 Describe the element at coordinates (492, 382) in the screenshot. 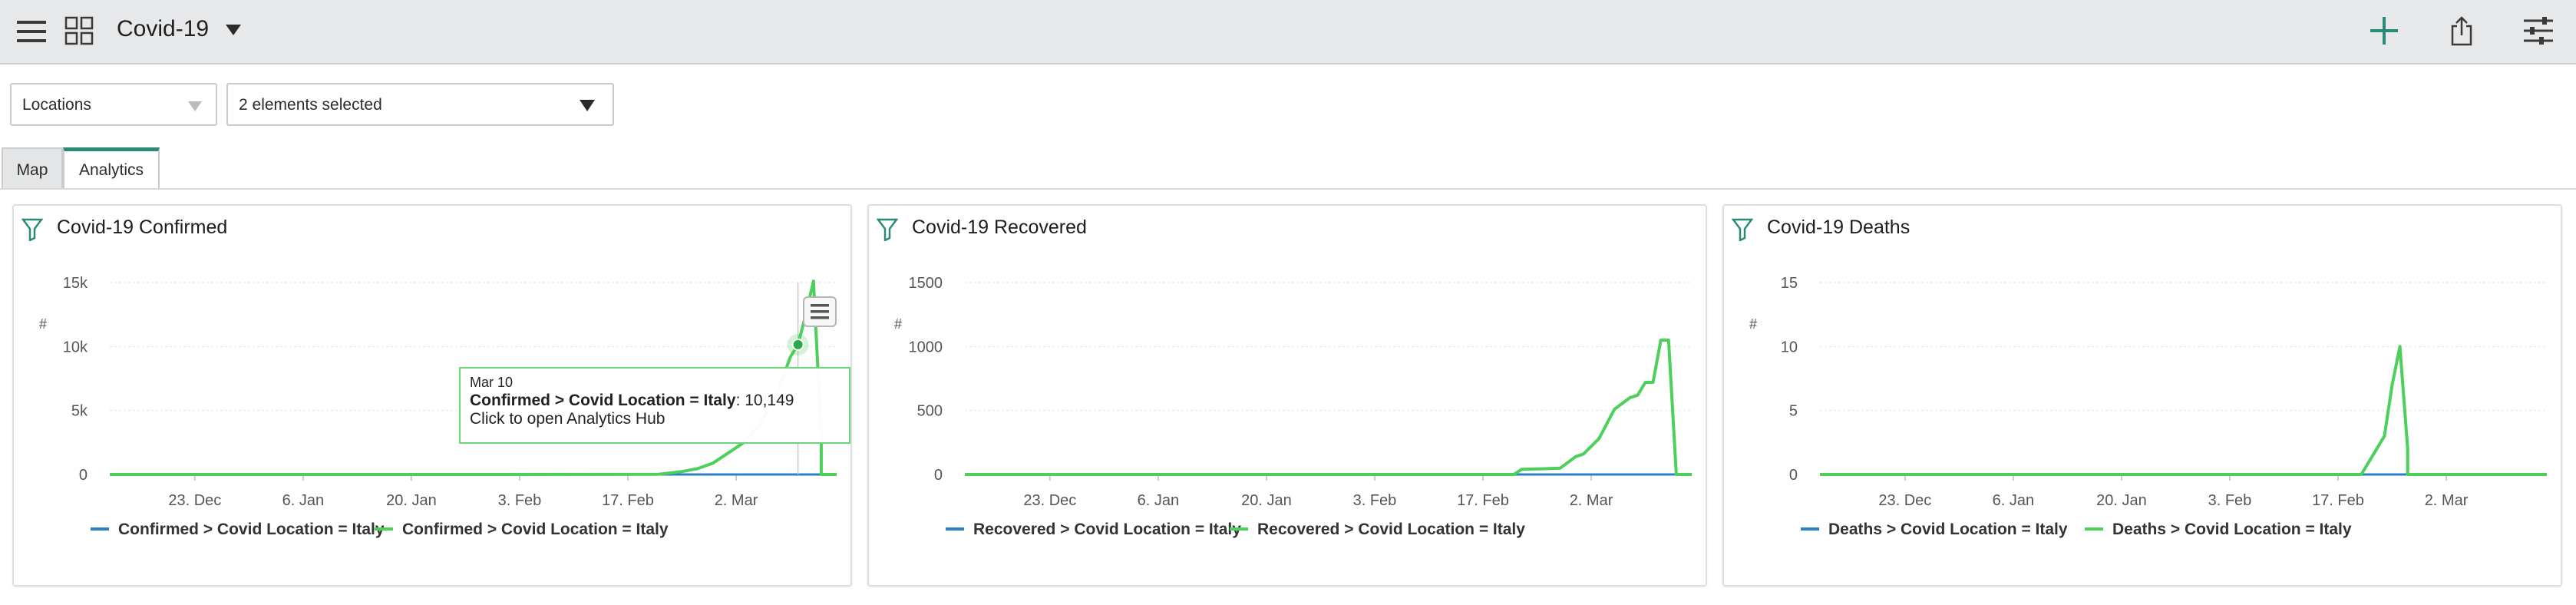

I see `tooltip-date: Mar 10` at that location.